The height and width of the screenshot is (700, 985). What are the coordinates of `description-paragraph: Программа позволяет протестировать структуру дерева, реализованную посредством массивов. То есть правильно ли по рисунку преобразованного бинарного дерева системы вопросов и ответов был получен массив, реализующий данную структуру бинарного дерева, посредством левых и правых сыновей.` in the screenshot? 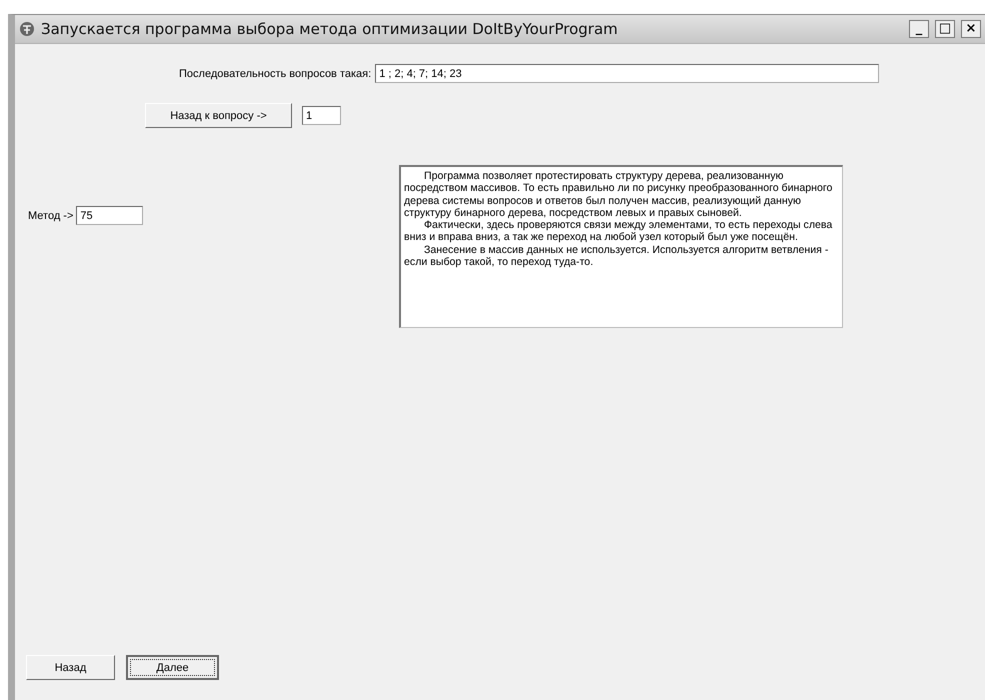 It's located at (619, 195).